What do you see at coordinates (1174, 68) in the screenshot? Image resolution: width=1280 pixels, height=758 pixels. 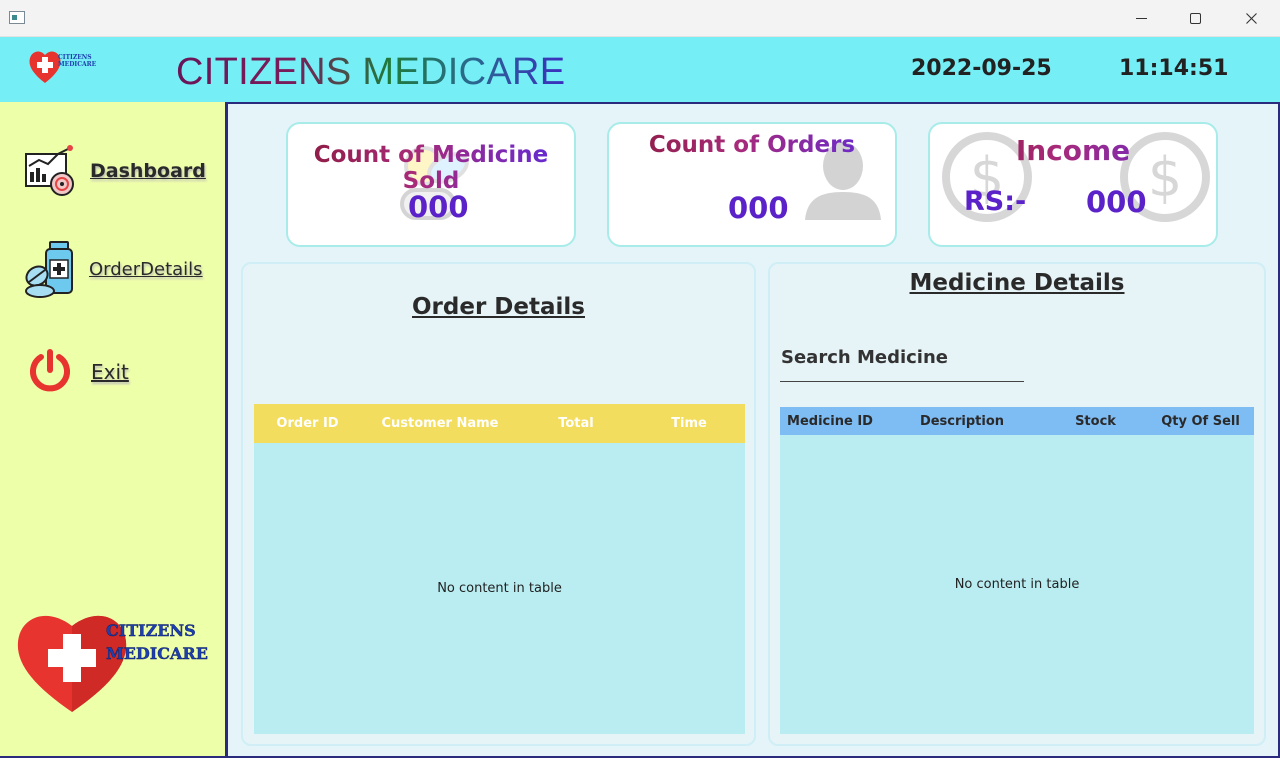 I see `current-time: 11:14:51` at bounding box center [1174, 68].